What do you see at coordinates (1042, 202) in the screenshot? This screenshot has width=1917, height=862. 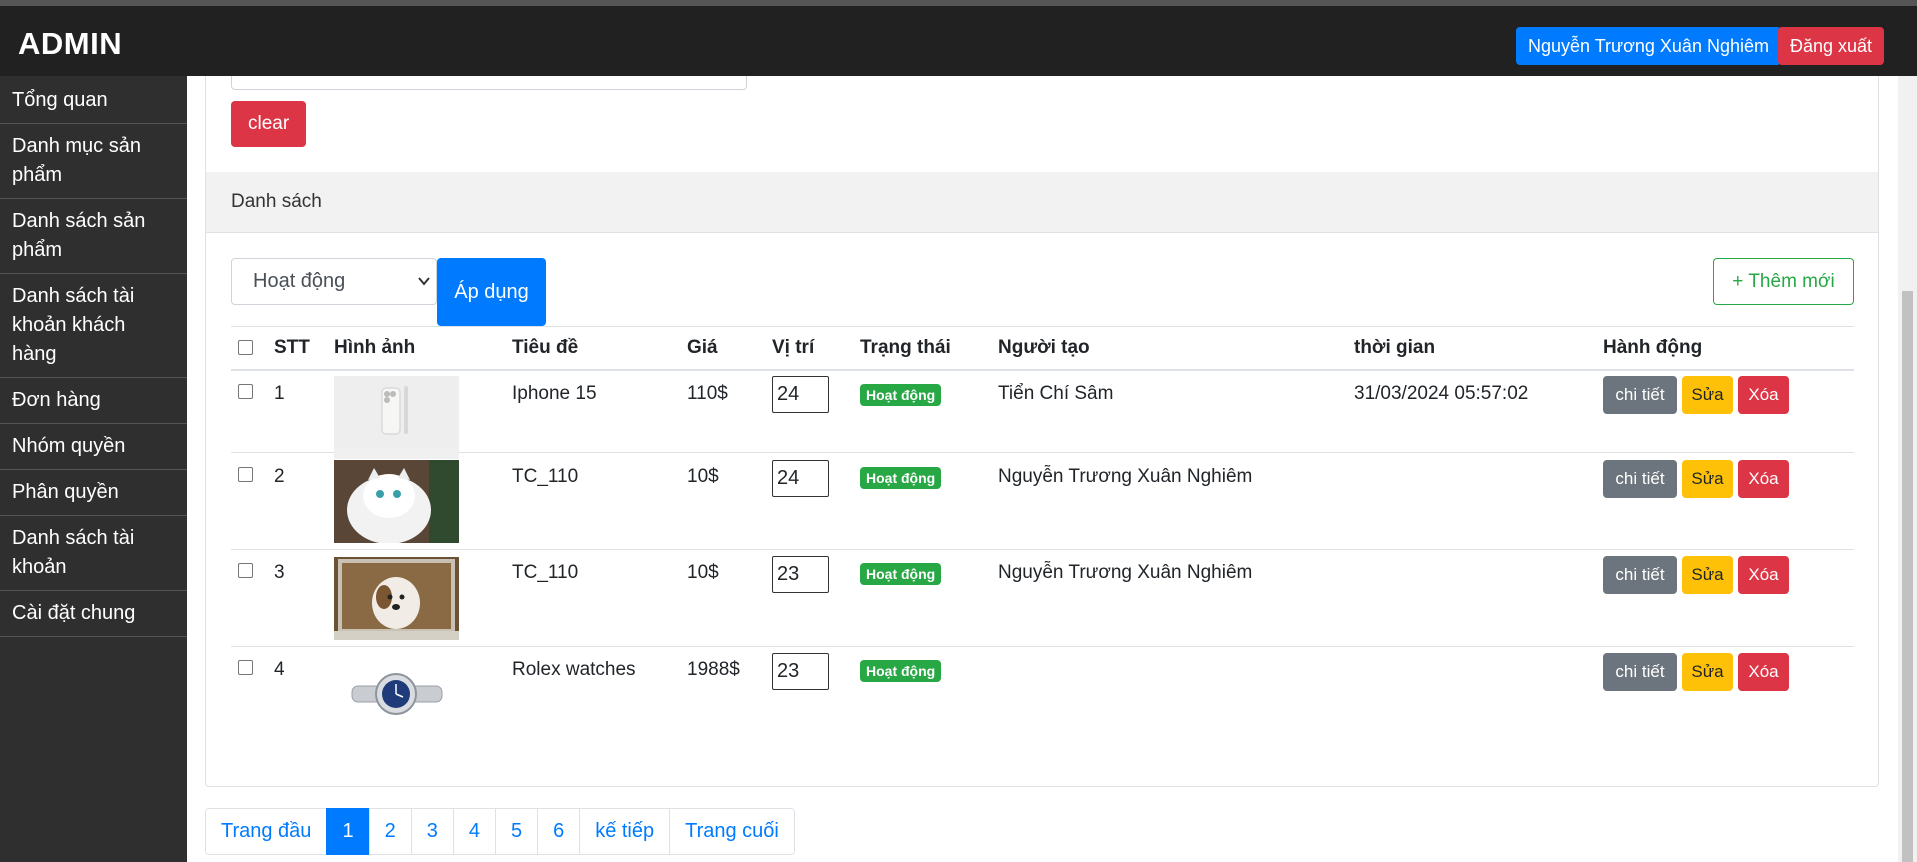 I see `list-section-header: Danh sách` at bounding box center [1042, 202].